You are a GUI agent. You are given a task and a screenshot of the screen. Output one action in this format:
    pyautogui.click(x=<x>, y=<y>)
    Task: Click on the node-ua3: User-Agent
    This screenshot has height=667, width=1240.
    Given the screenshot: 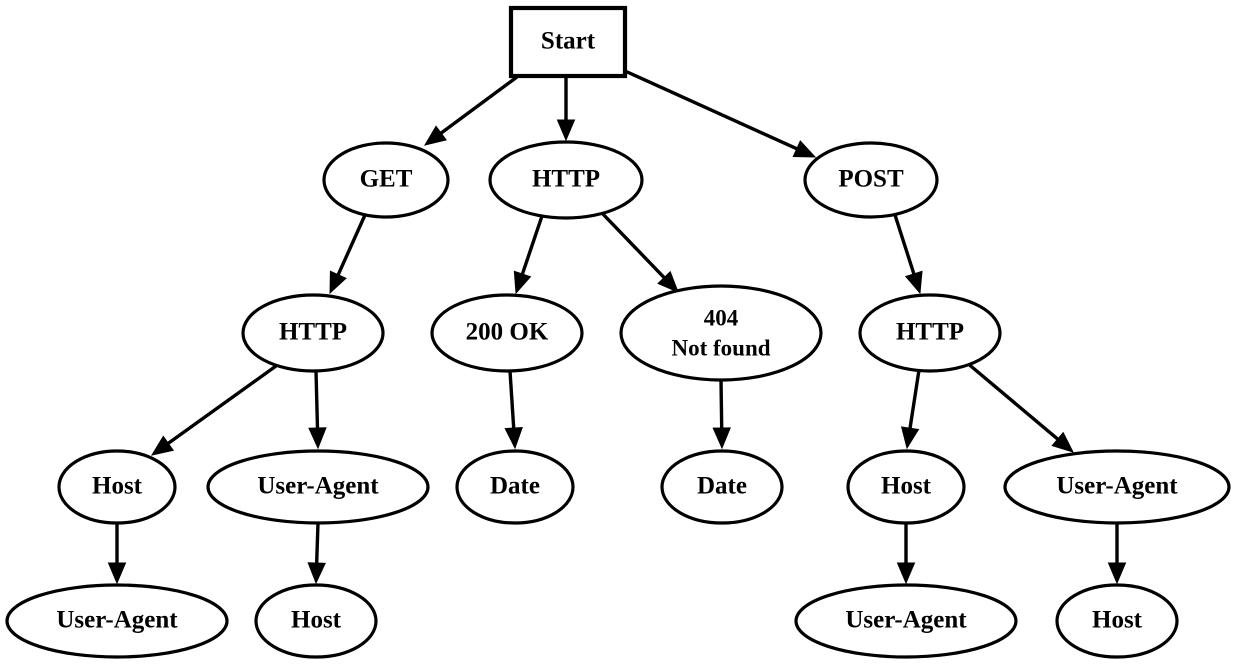 What is the action you would take?
    pyautogui.click(x=117, y=621)
    